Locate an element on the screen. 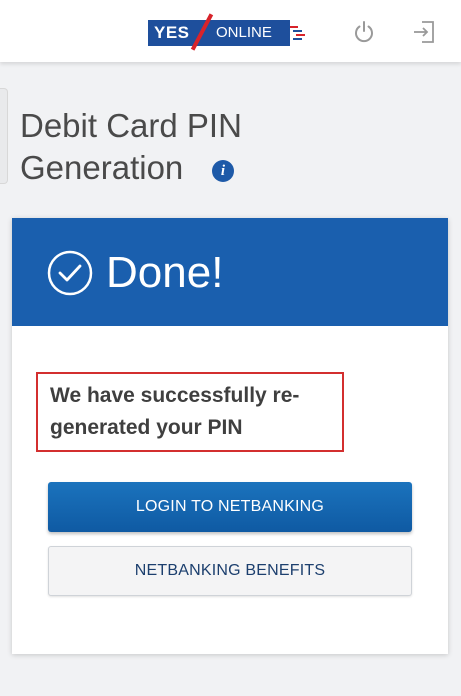 Image resolution: width=461 pixels, height=696 pixels. logo-online-text: ONLINE is located at coordinates (247, 33).